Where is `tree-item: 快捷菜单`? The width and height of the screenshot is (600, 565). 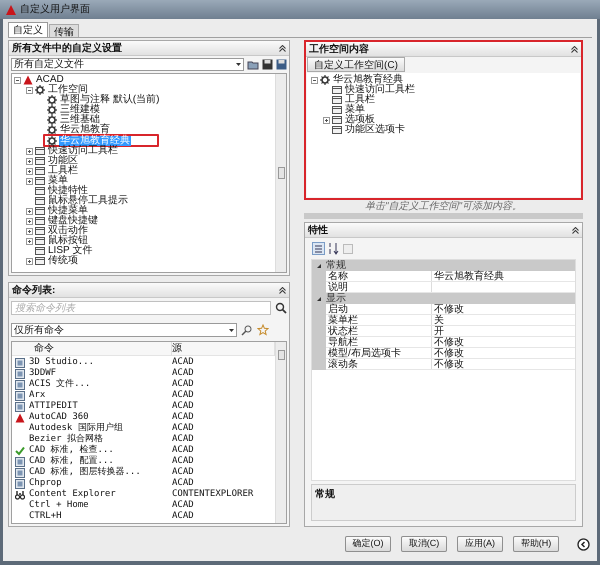
tree-item: 快捷菜单 is located at coordinates (68, 211).